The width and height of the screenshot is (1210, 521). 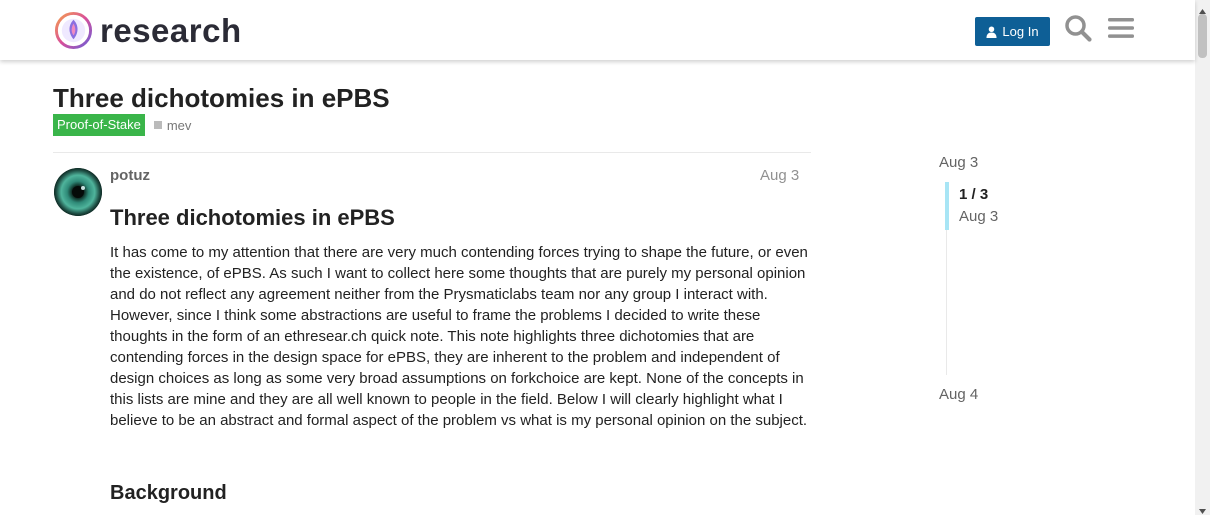 What do you see at coordinates (221, 98) in the screenshot?
I see `topic-title: Three dichotomies in ePBS` at bounding box center [221, 98].